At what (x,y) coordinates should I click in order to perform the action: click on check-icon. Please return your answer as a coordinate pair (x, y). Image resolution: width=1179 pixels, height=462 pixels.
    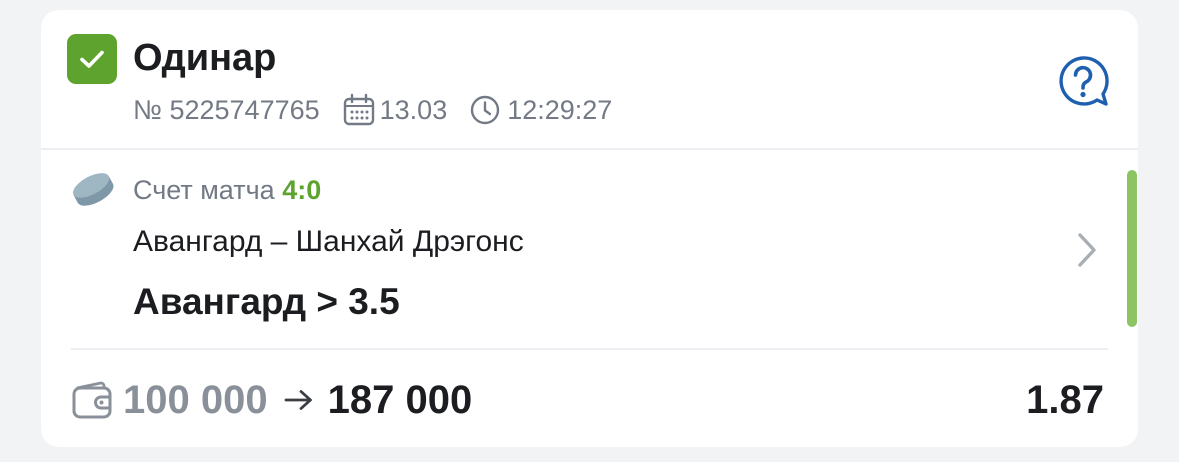
    Looking at the image, I should click on (92, 59).